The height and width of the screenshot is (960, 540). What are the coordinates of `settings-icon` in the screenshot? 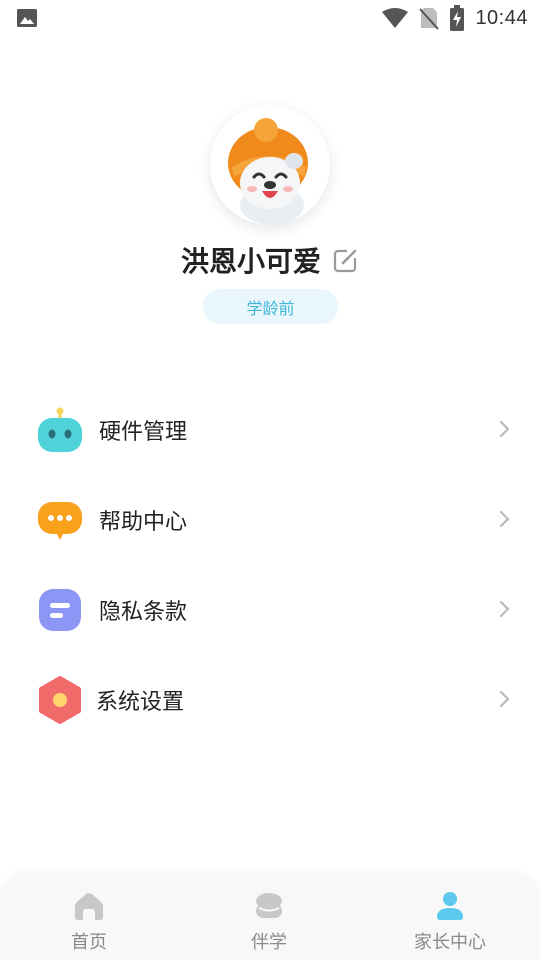 It's located at (60, 700).